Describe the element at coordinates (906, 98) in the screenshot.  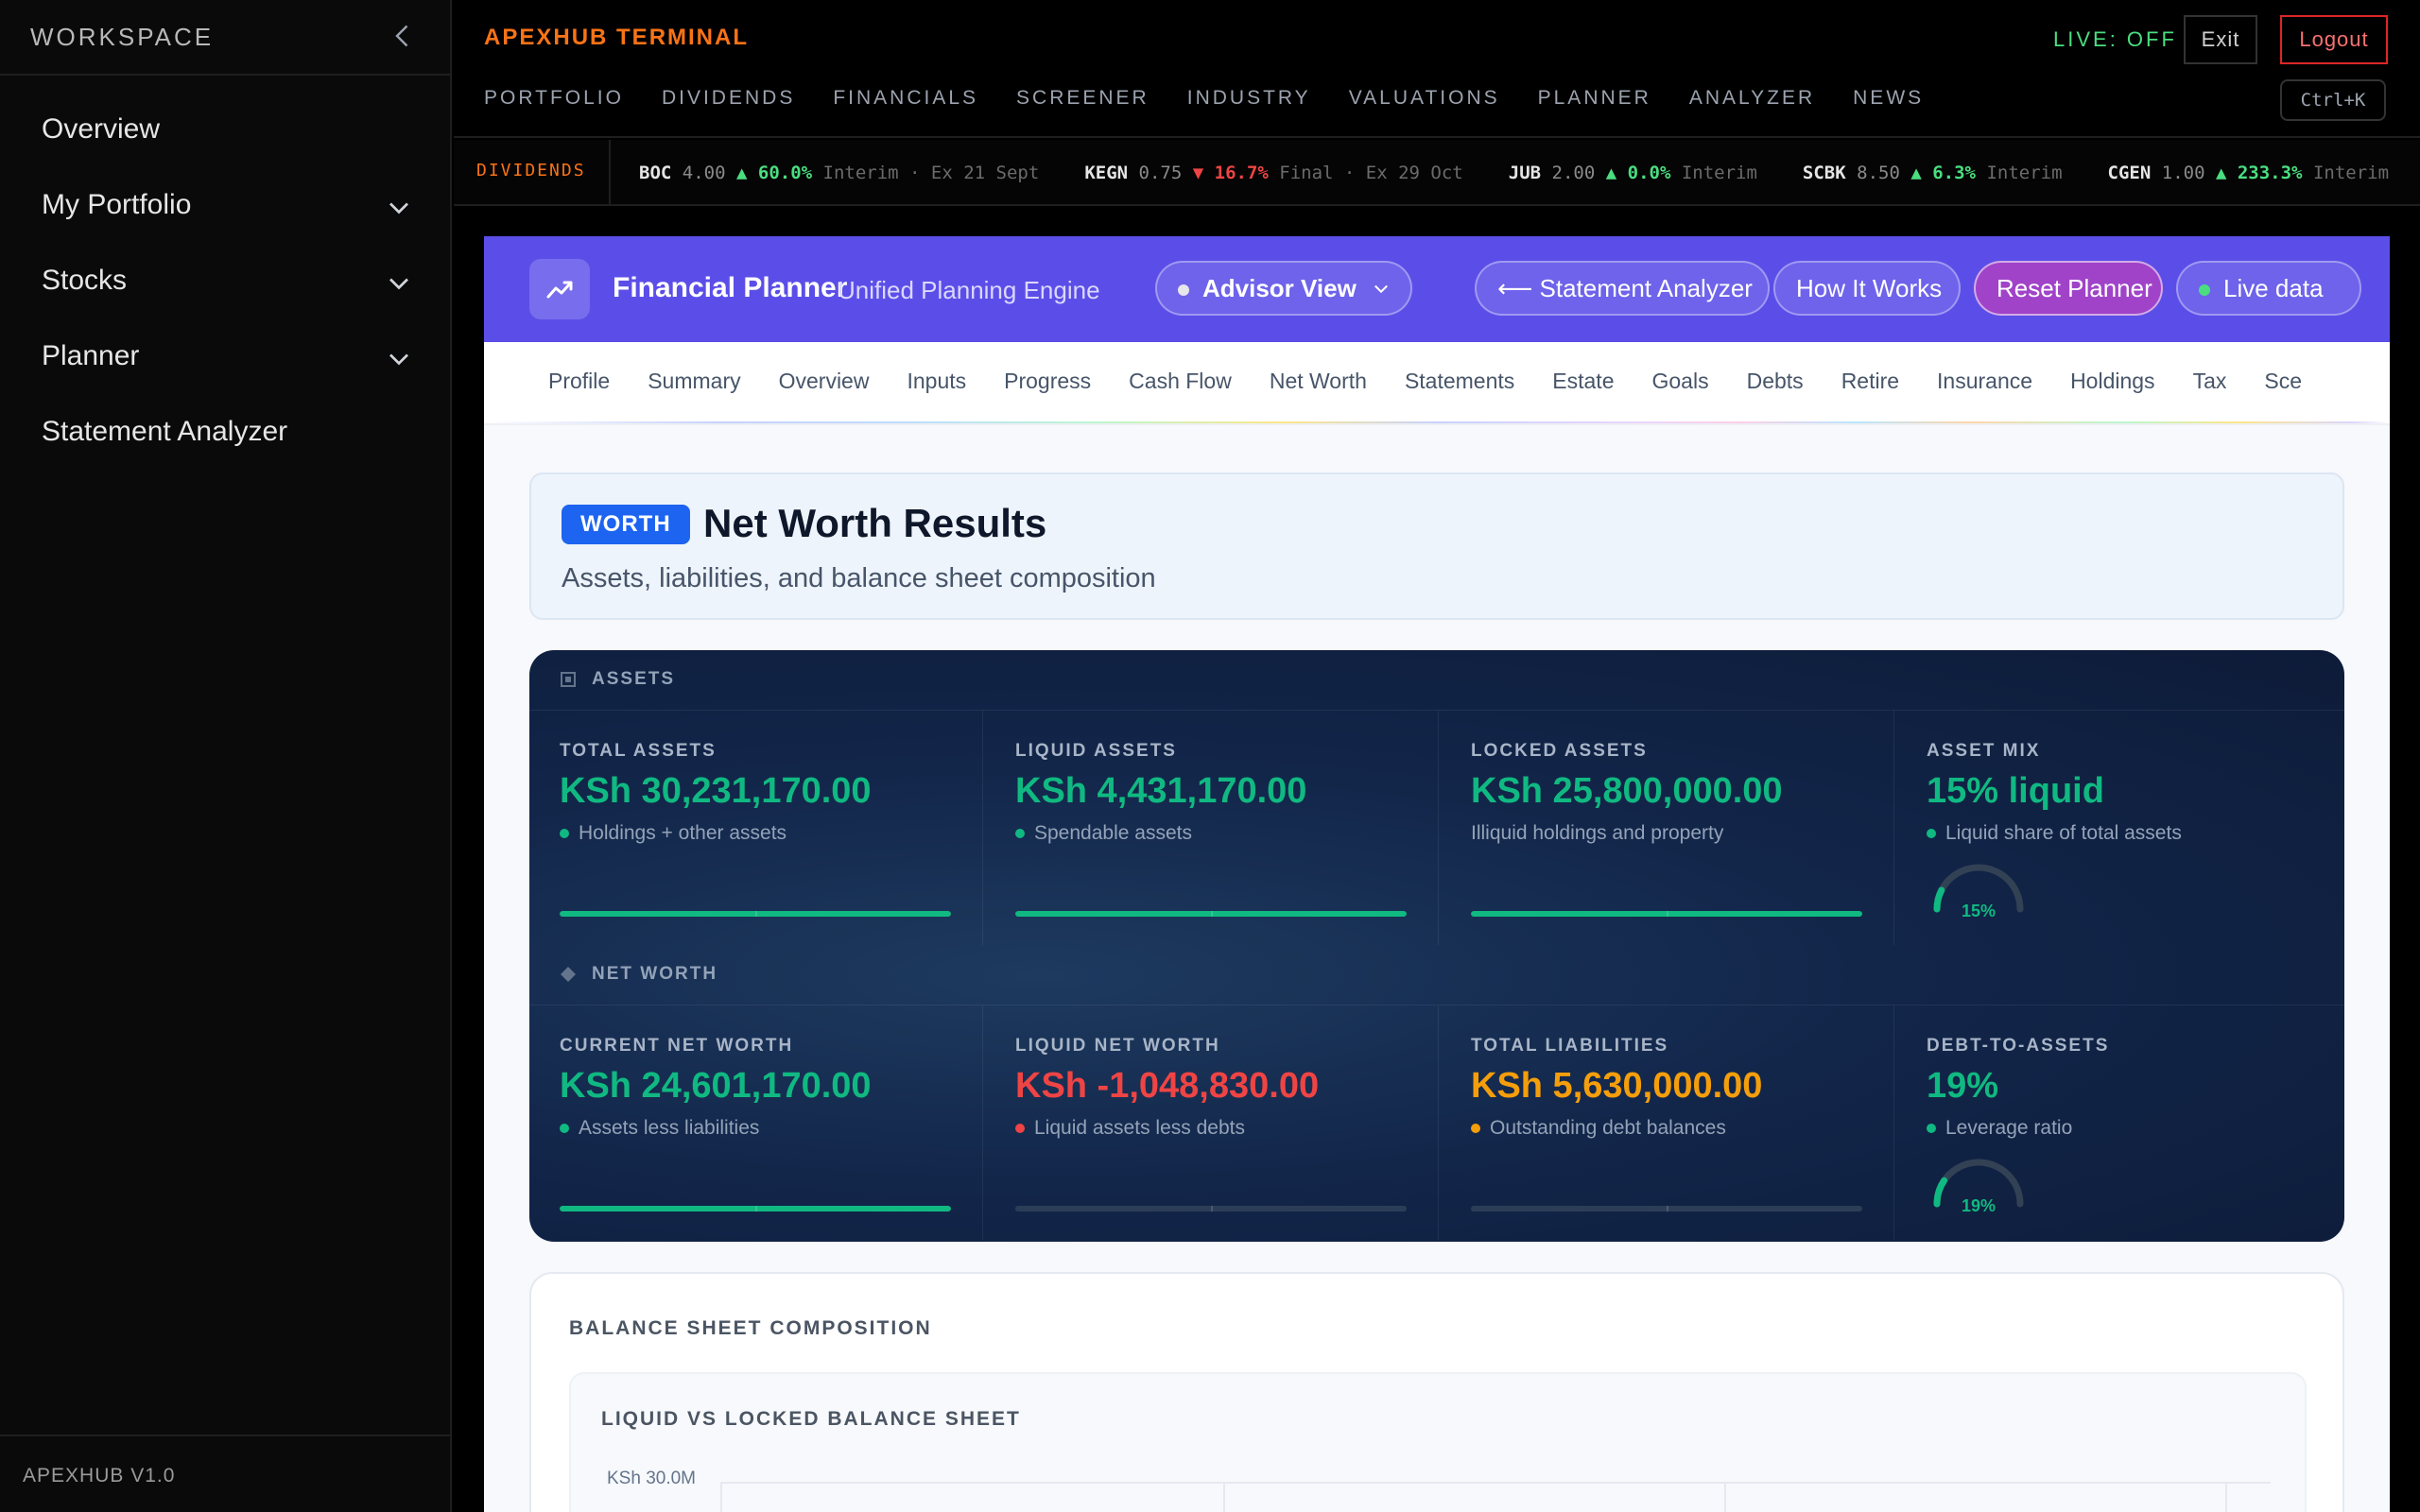
I see `nav-financials: FINANCIALS` at that location.